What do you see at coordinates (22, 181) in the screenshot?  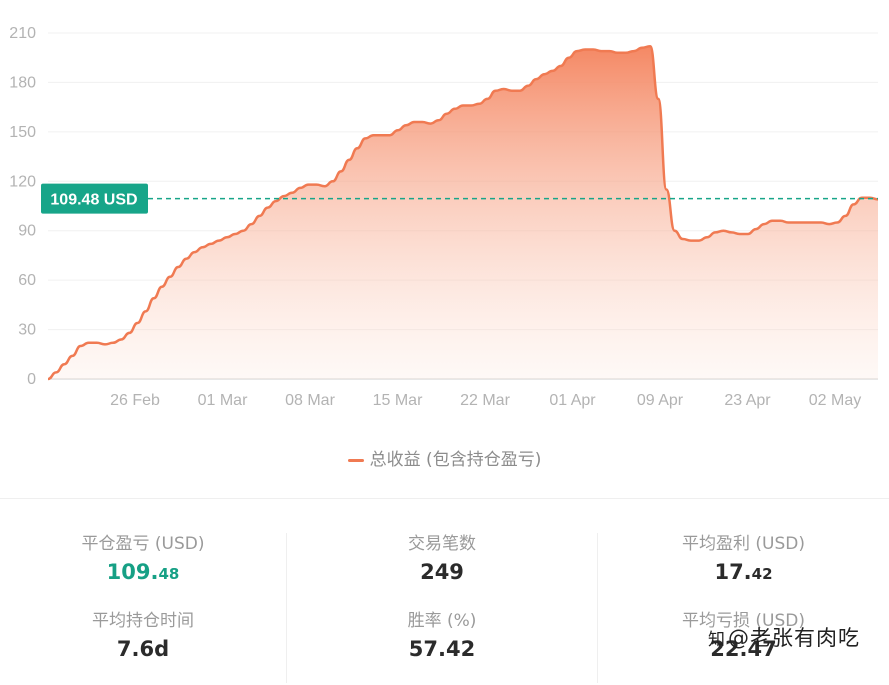 I see `y-tick-label: 120` at bounding box center [22, 181].